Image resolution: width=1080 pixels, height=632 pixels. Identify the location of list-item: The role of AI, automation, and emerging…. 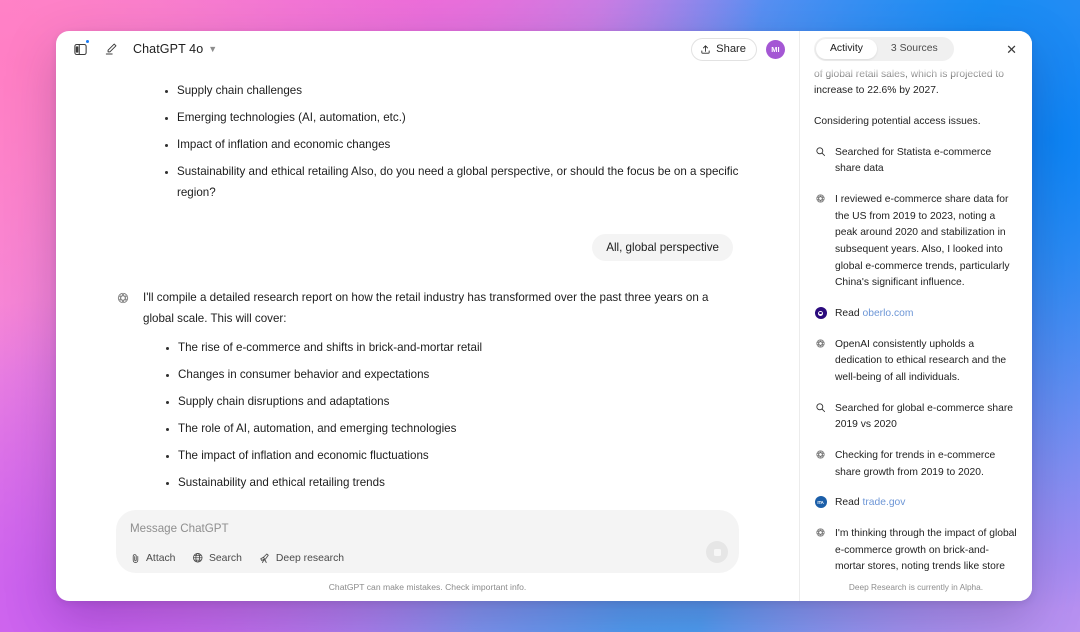
(439, 429).